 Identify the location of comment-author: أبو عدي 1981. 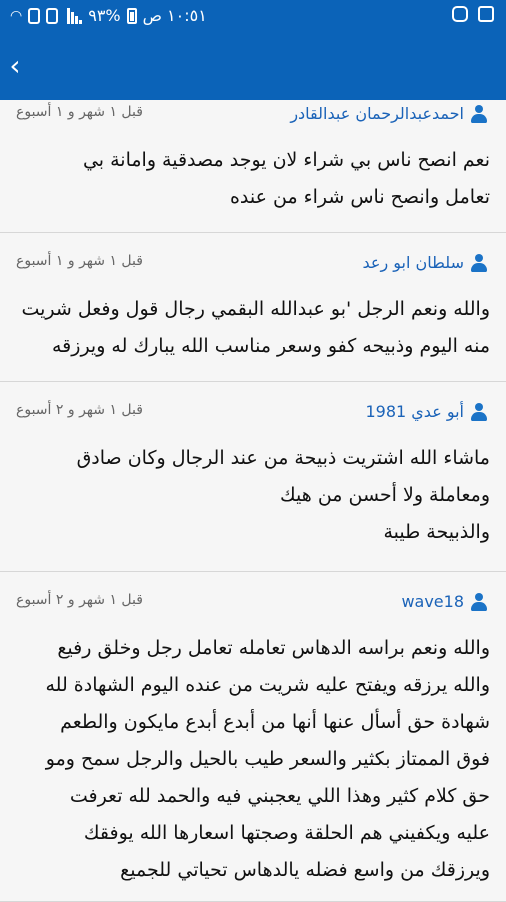
(414, 411).